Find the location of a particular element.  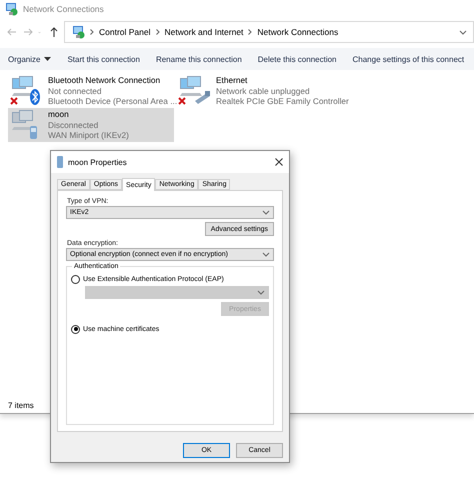

bluetooth-icon is located at coordinates (35, 97).